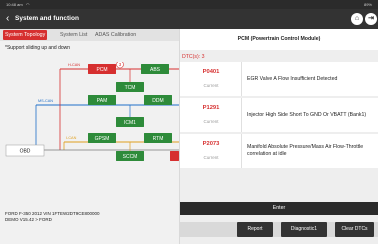 The image size is (378, 244). Describe the element at coordinates (7, 19) in the screenshot. I see `back-icon: ‹` at that location.